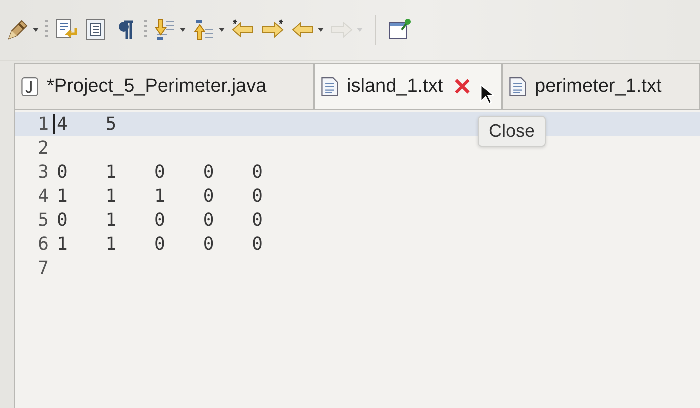  Describe the element at coordinates (43, 196) in the screenshot. I see `line-number: 4` at that location.